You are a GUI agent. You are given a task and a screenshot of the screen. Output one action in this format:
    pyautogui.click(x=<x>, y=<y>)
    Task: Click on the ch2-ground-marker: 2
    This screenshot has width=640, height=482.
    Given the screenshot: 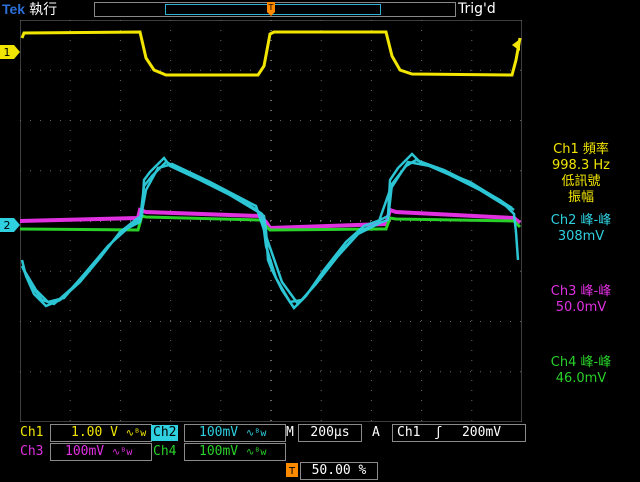 What is the action you would take?
    pyautogui.click(x=11, y=224)
    